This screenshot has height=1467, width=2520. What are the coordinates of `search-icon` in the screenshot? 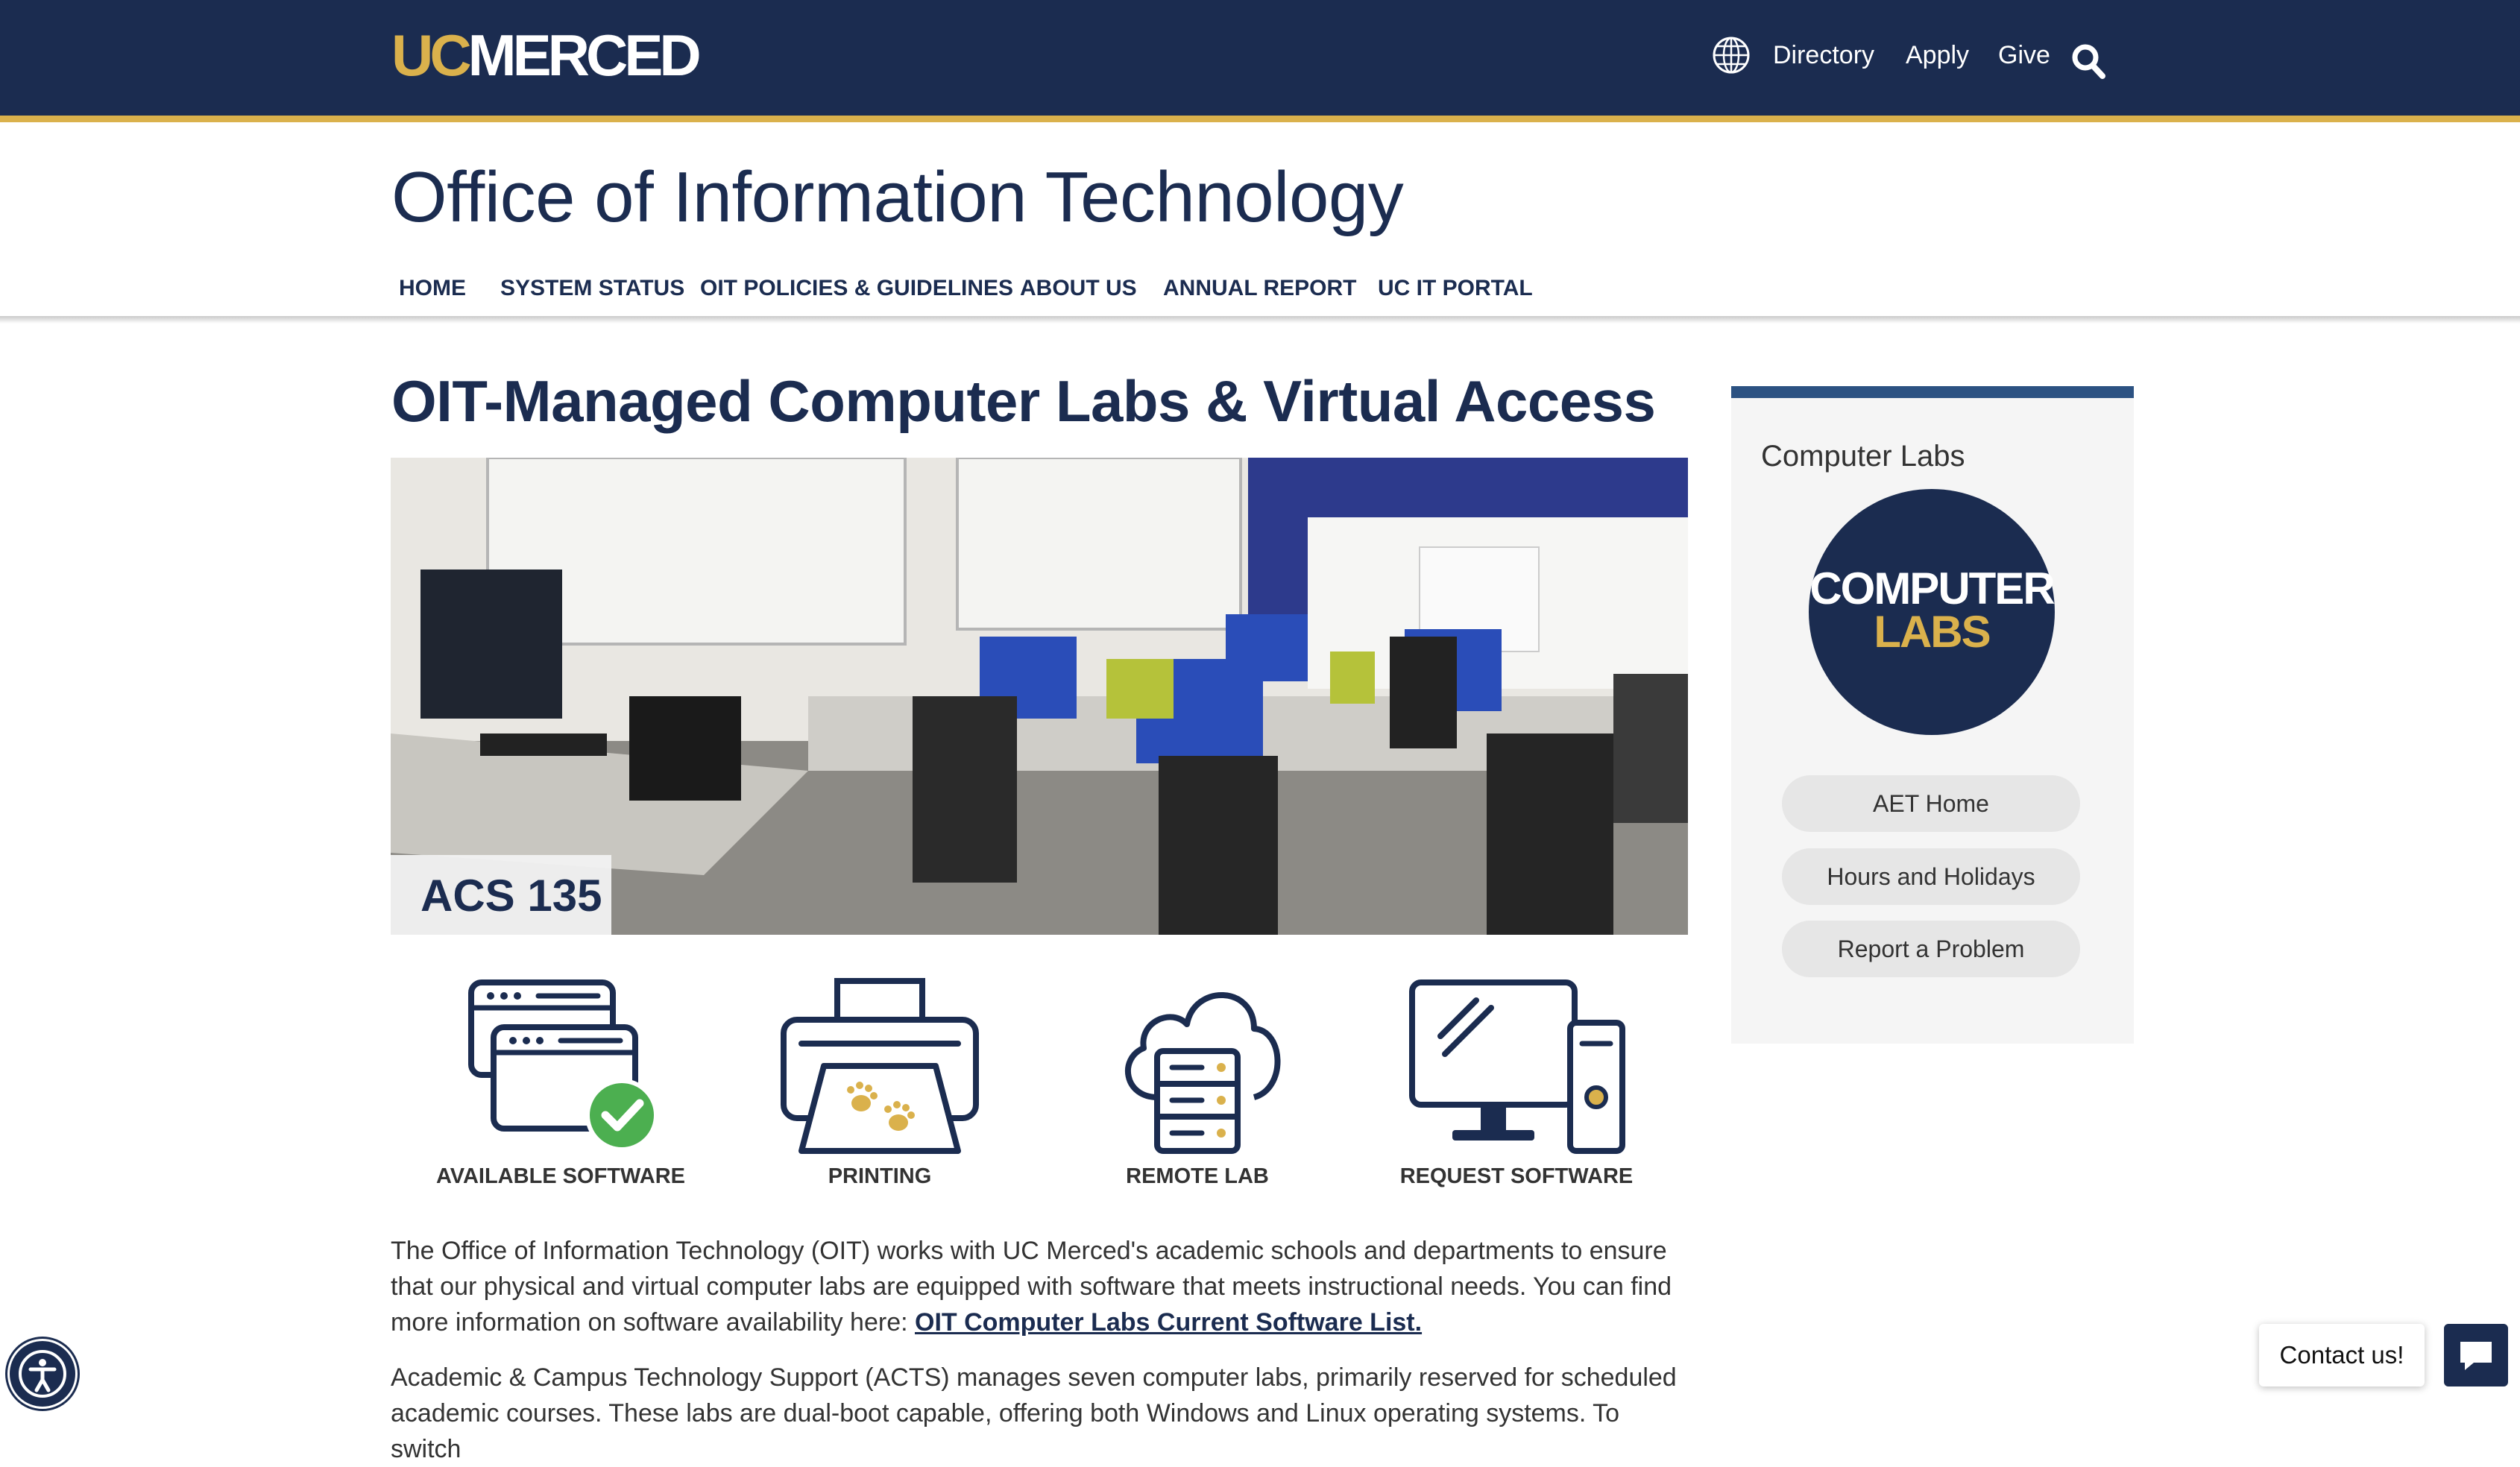 It's located at (2088, 61).